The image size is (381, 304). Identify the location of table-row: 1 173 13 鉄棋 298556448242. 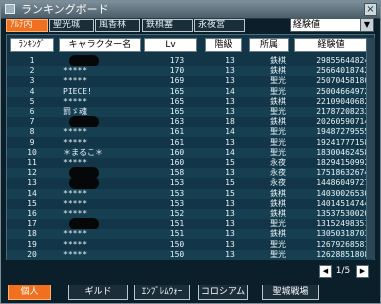
(190, 61).